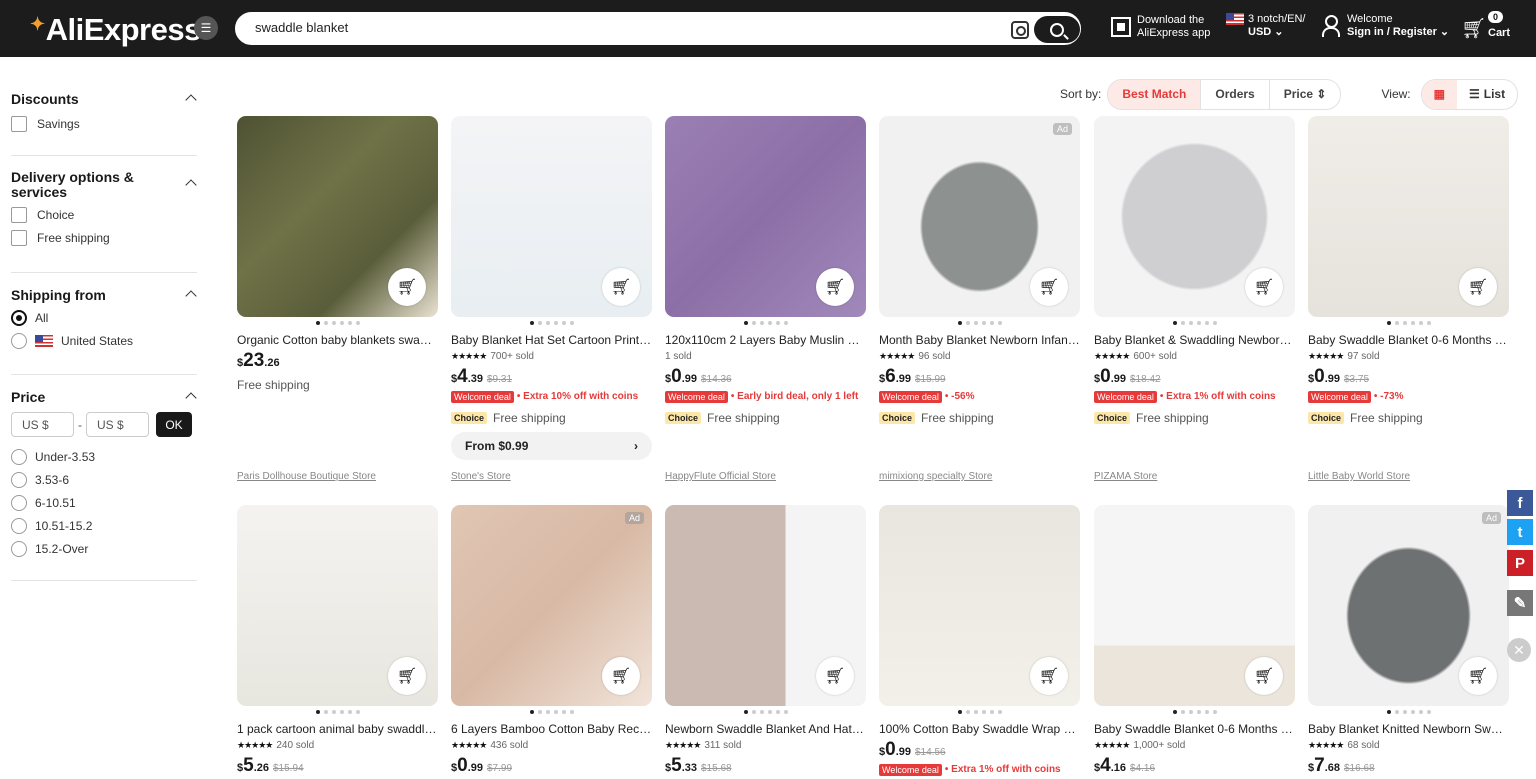  Describe the element at coordinates (104, 502) in the screenshot. I see `price-range-option: 6-10.51` at that location.